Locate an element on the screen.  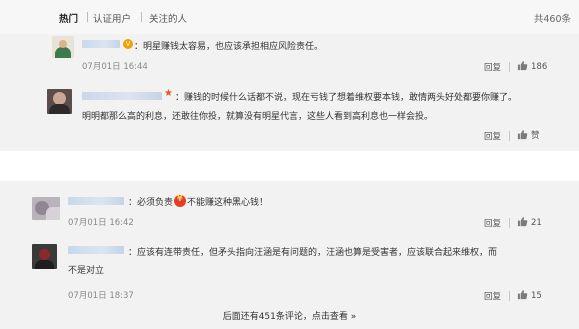
double-chevron-right-icon: » is located at coordinates (353, 317).